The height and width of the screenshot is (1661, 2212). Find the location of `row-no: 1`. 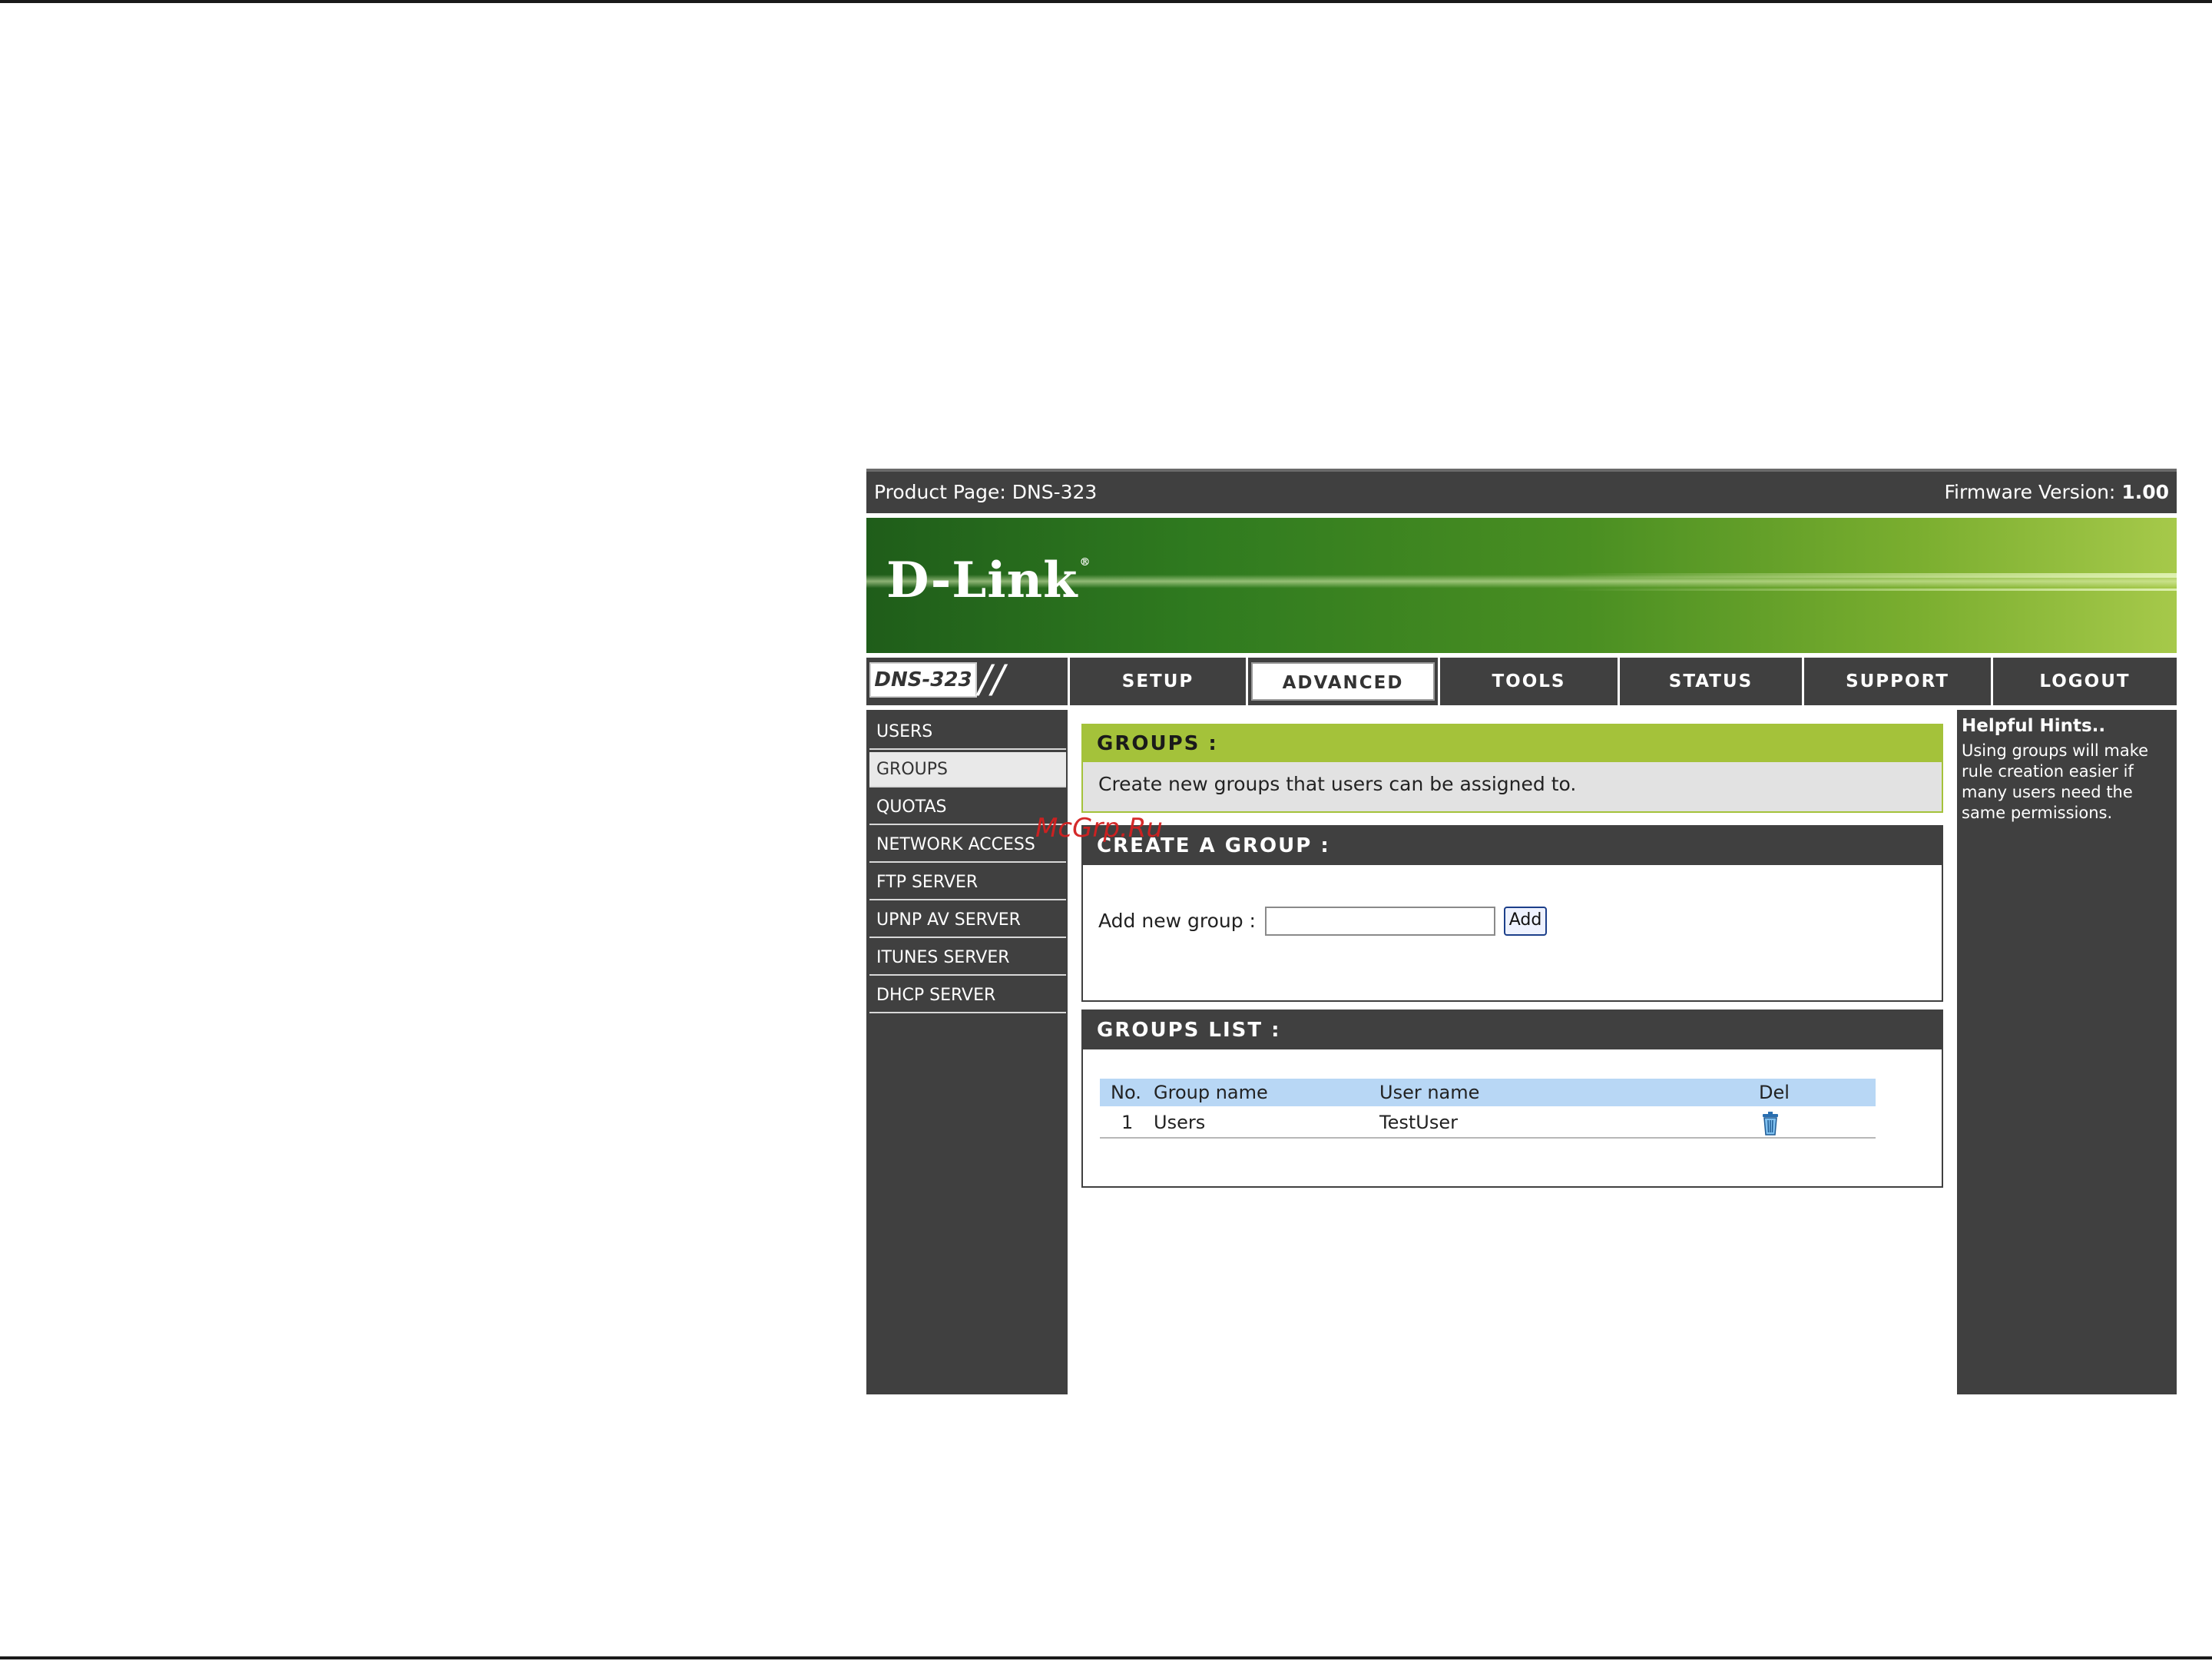

row-no: 1 is located at coordinates (1127, 1122).